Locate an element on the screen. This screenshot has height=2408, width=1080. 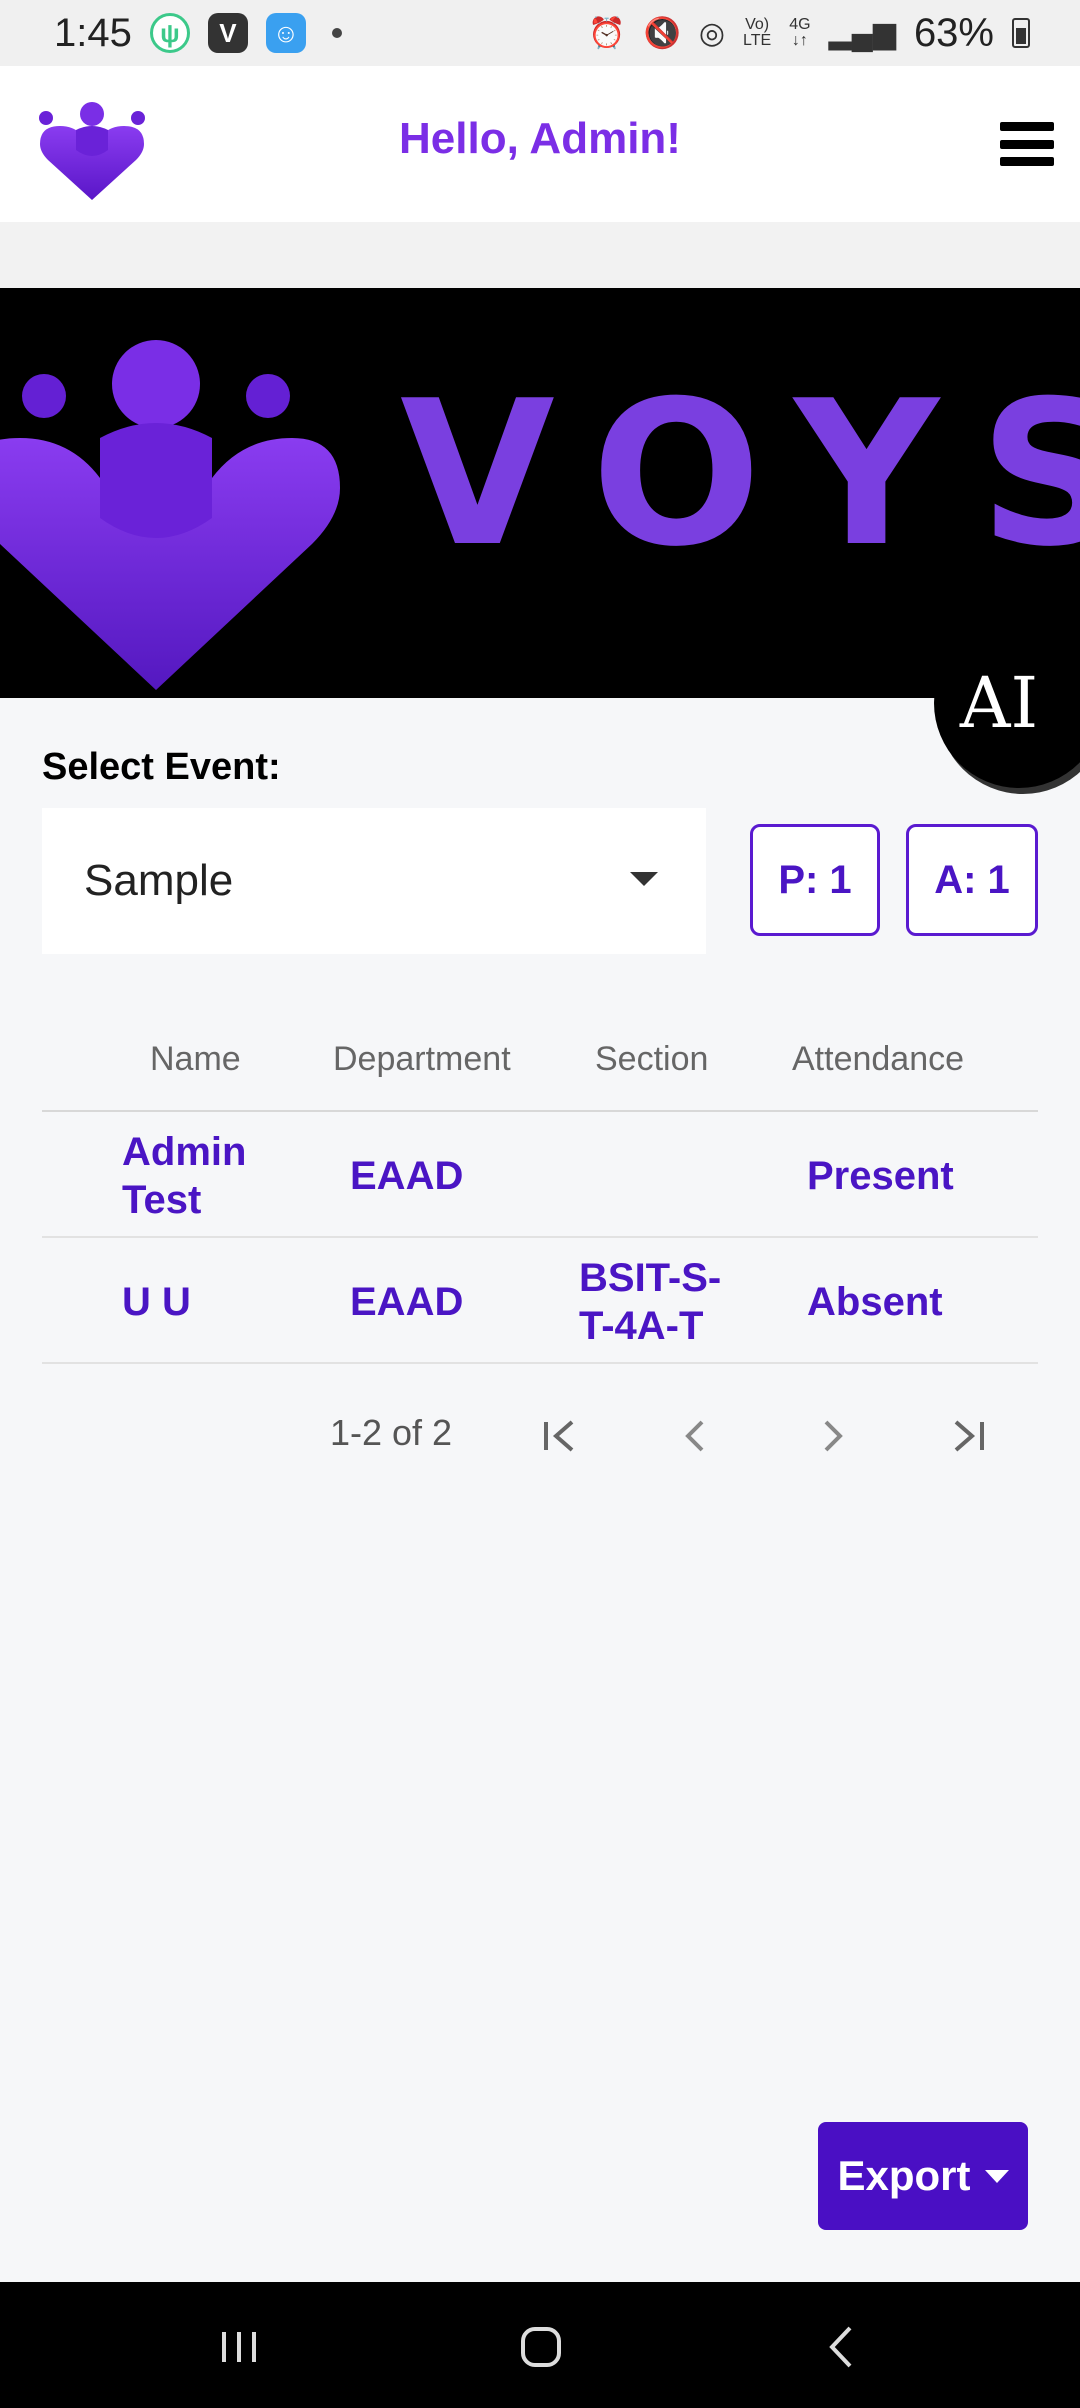
alarm-icon: ⏰ is located at coordinates (607, 33).